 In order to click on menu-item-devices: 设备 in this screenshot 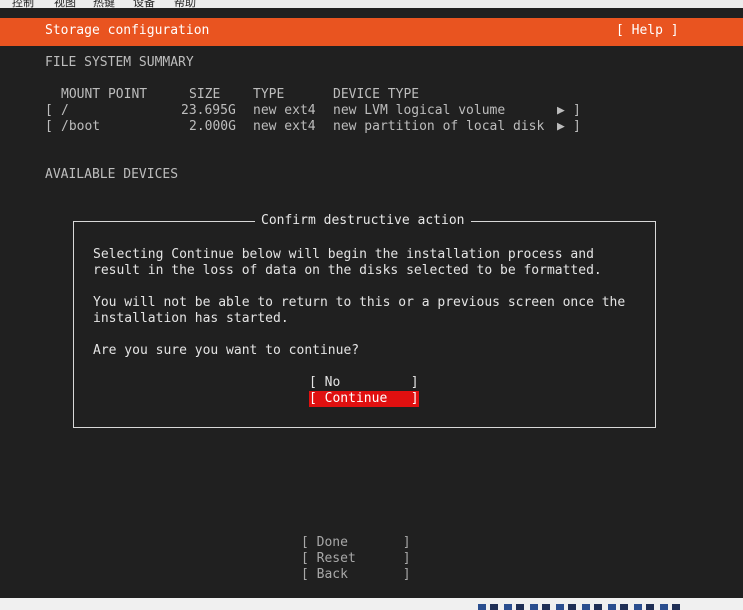, I will do `click(144, 4)`.